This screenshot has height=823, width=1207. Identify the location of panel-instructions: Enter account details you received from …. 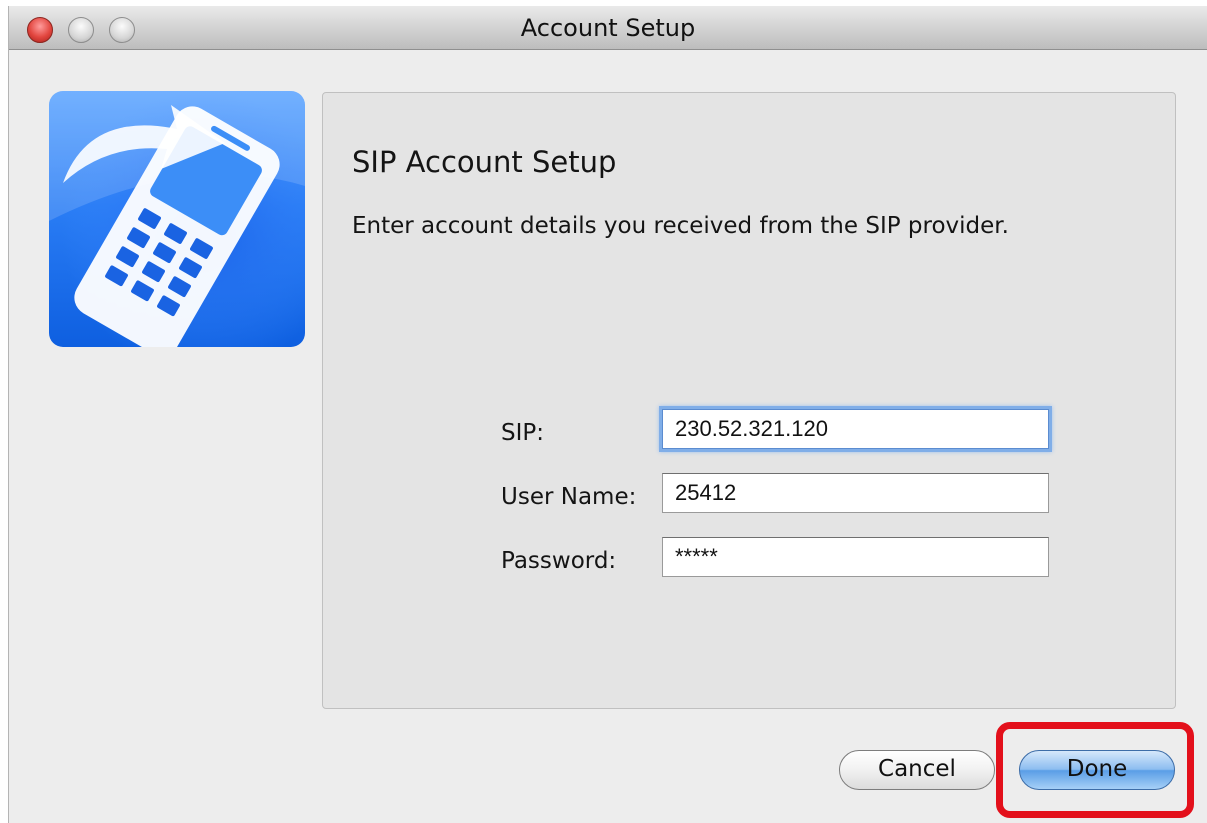
(680, 226).